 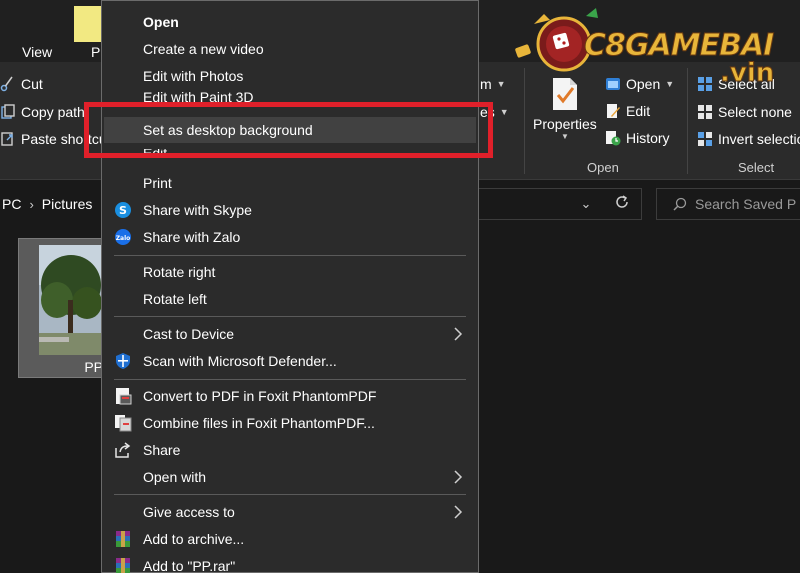 I want to click on svg-text: S, so click(x=123, y=210).